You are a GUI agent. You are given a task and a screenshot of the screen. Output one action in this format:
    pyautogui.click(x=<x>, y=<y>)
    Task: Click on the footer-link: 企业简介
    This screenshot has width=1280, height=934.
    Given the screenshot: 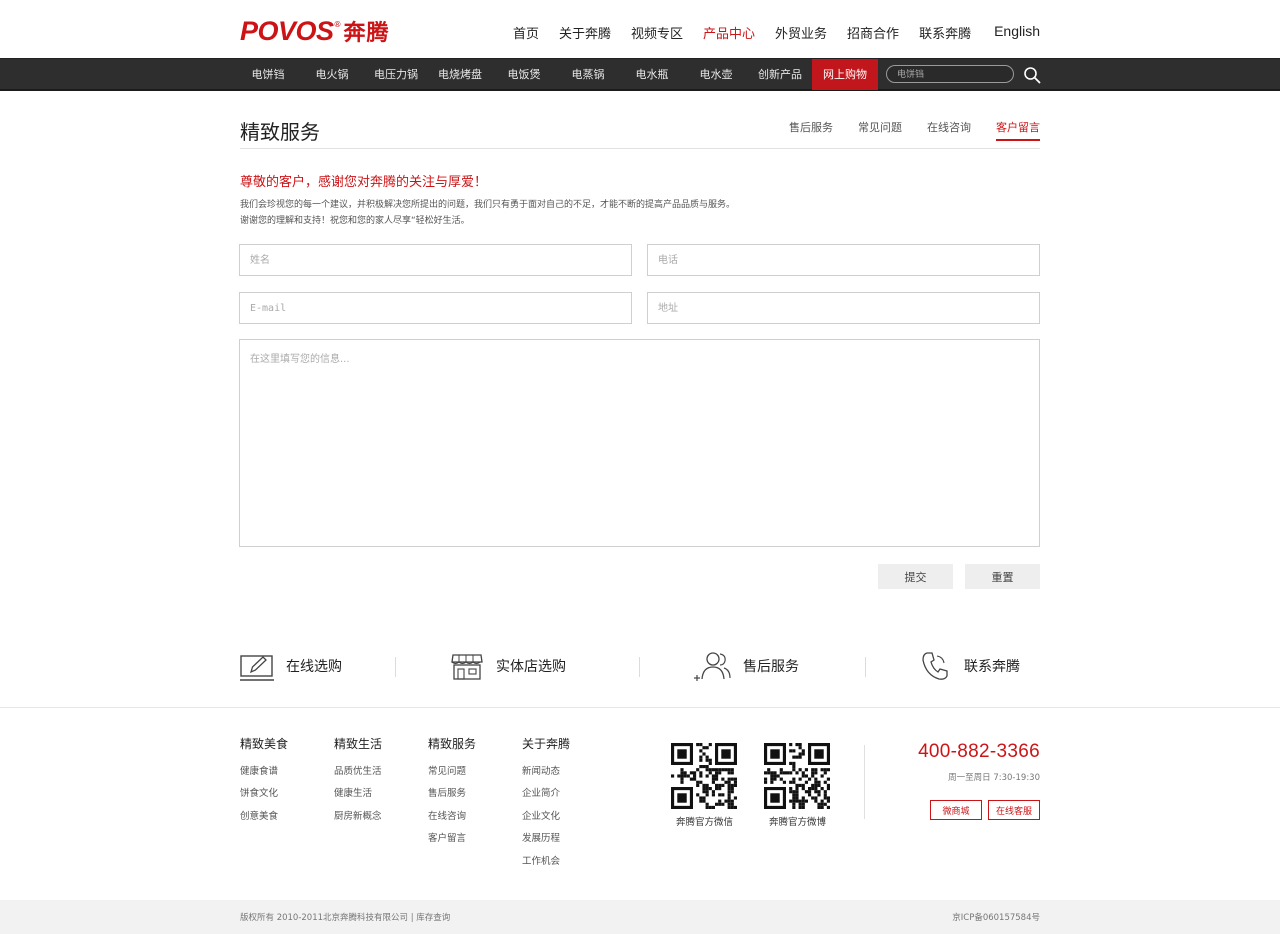 What is the action you would take?
    pyautogui.click(x=546, y=798)
    